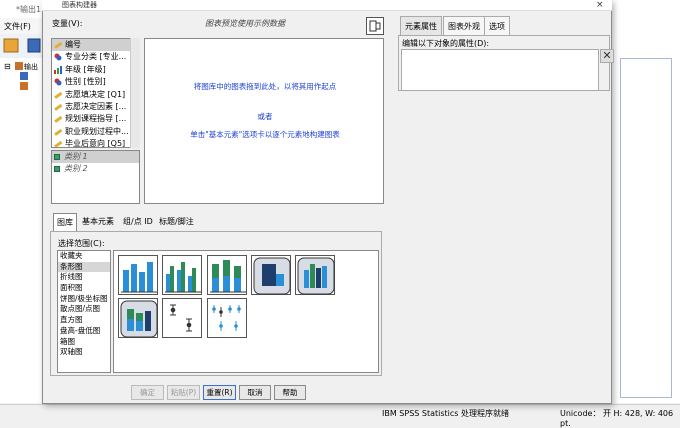 The image size is (680, 428). What do you see at coordinates (67, 23) in the screenshot?
I see `variables-label: 变量(V):` at bounding box center [67, 23].